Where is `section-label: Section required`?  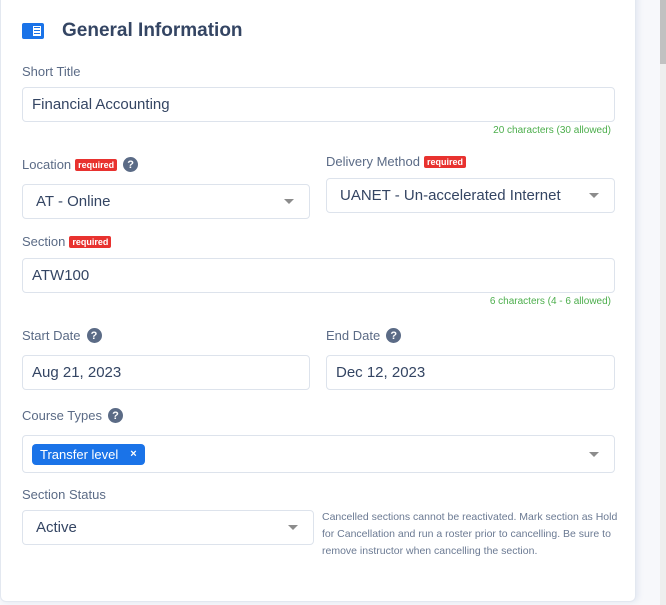 section-label: Section required is located at coordinates (67, 241).